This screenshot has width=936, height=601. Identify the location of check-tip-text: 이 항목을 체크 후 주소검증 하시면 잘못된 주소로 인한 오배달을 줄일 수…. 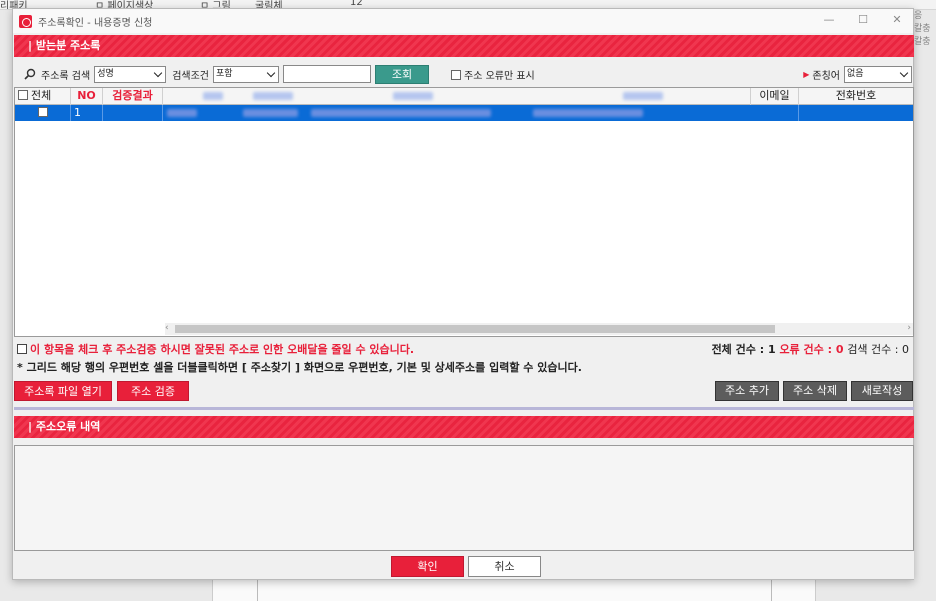
(222, 349).